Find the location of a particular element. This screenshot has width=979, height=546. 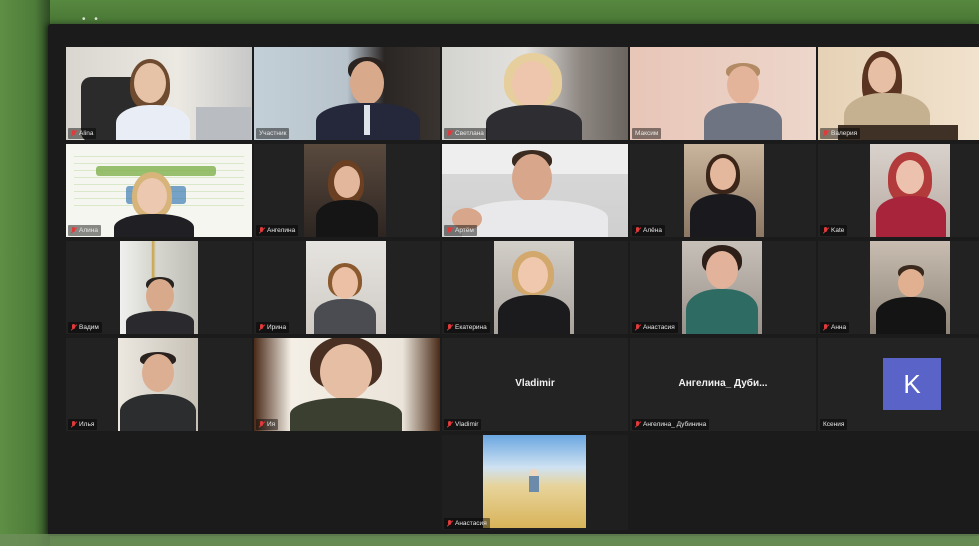

participant-name: Kate is located at coordinates (838, 230).